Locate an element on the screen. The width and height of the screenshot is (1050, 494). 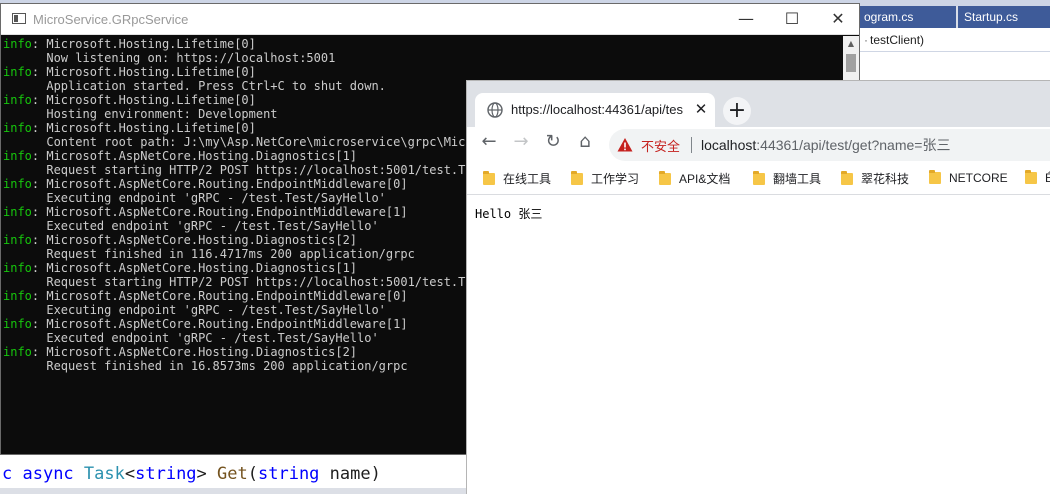
bookmark-label: É is located at coordinates (1047, 178).